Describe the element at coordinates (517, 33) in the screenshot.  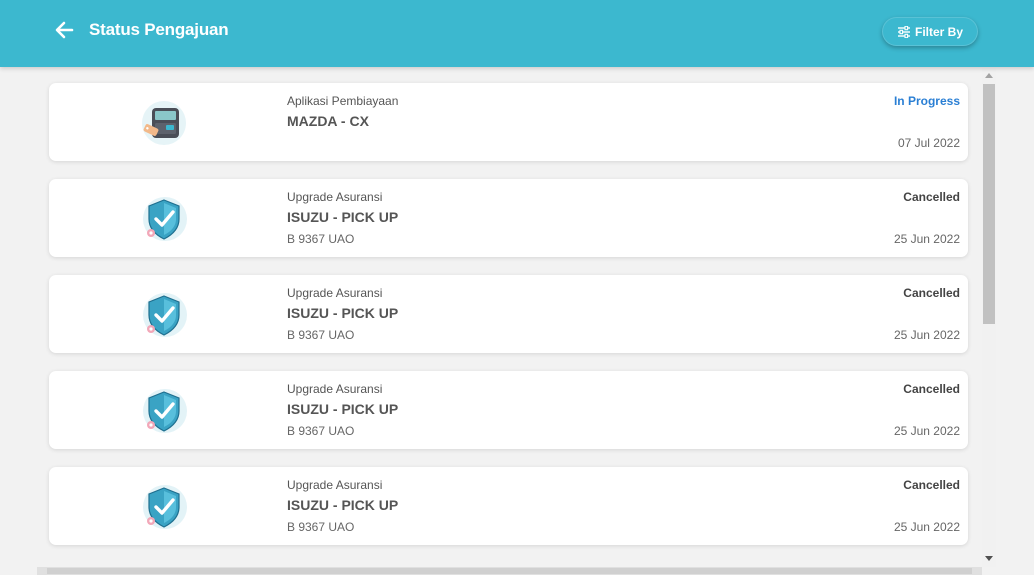
I see `app-header: Status Pengajuan Filter By` at that location.